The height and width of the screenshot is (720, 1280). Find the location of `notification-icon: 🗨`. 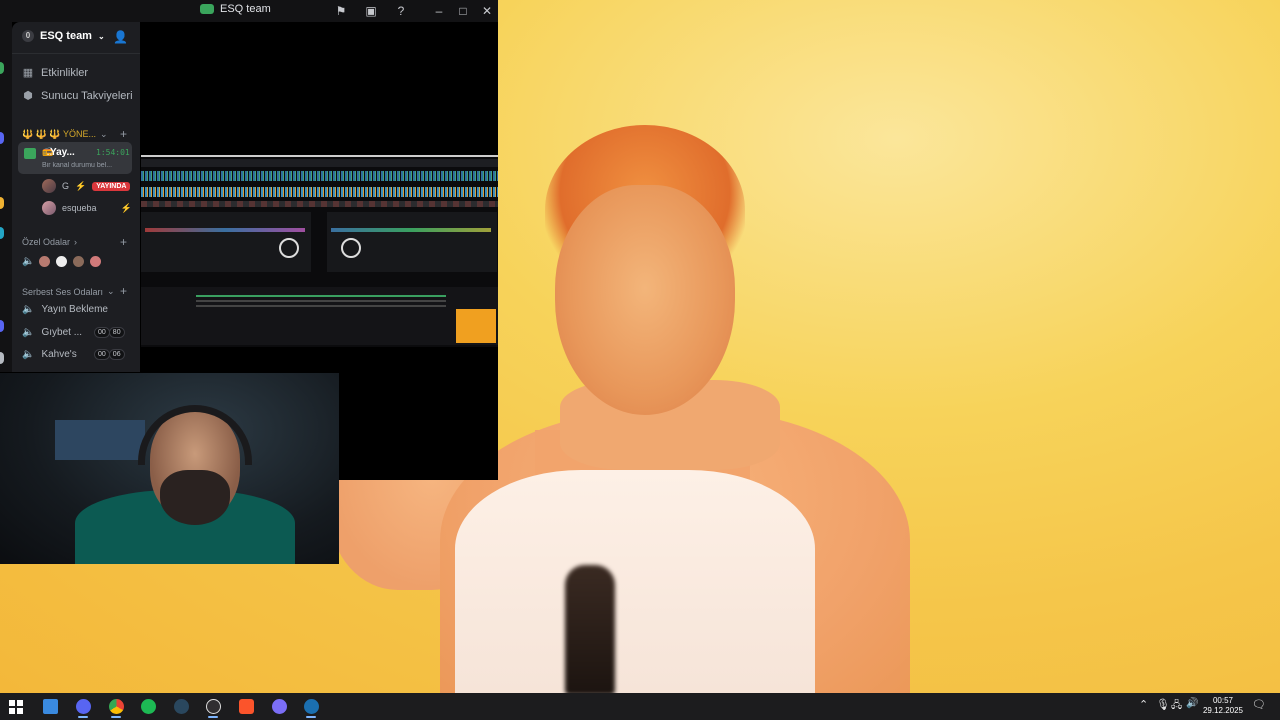

notification-icon: 🗨 is located at coordinates (1259, 704).